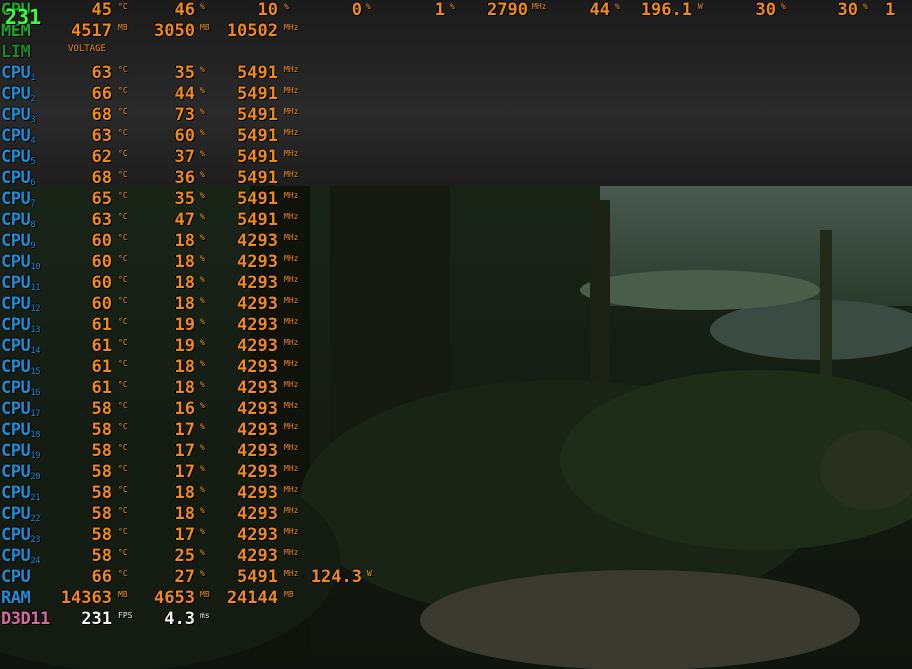 The height and width of the screenshot is (669, 912). I want to click on gpu-temp: 45, so click(101, 10).